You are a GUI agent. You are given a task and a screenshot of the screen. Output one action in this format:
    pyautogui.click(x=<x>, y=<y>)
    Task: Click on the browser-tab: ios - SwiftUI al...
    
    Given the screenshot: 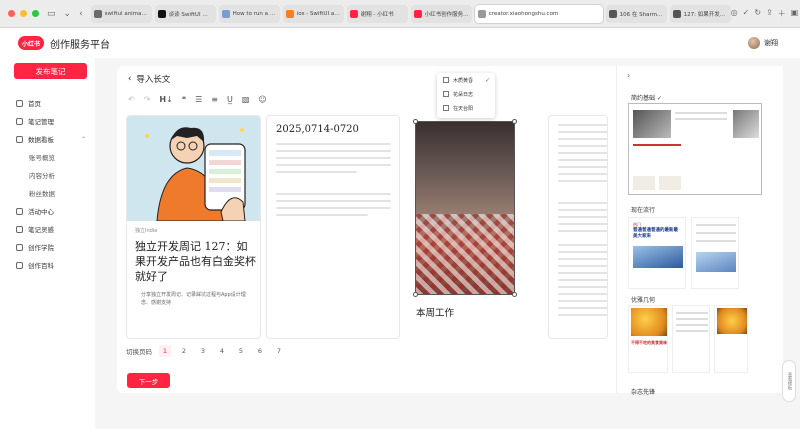 What is the action you would take?
    pyautogui.click(x=313, y=13)
    